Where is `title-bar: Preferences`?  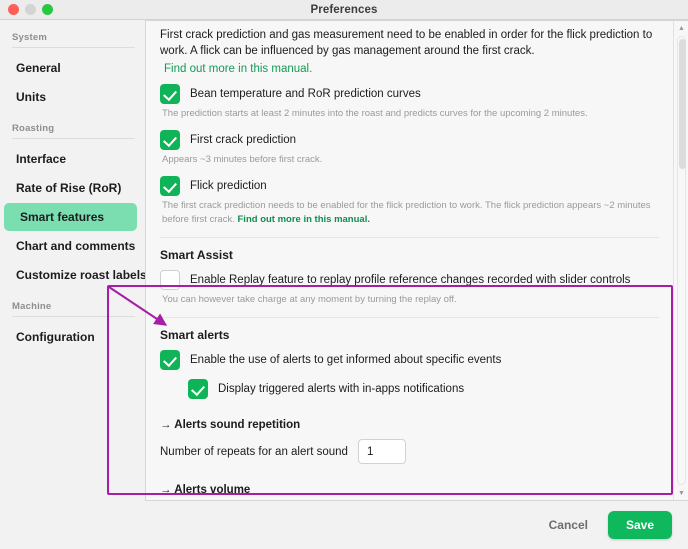 title-bar: Preferences is located at coordinates (344, 10).